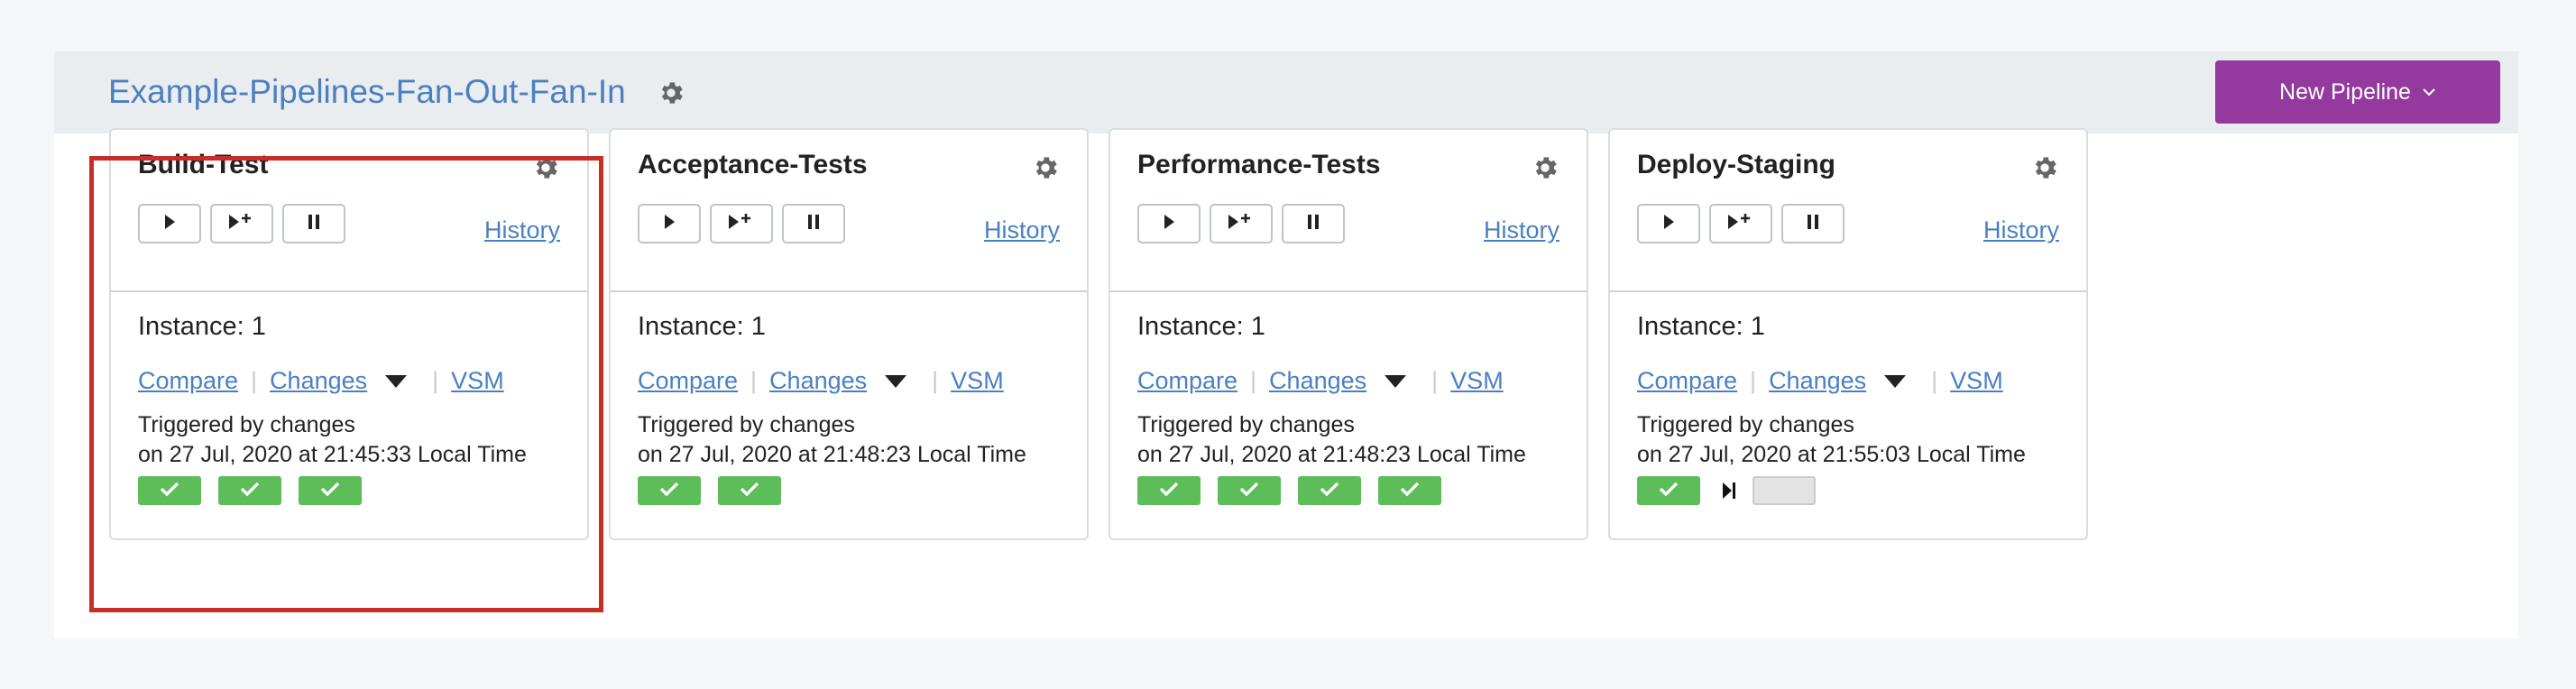 Image resolution: width=2576 pixels, height=689 pixels. Describe the element at coordinates (2429, 94) in the screenshot. I see `chevron-down-icon` at that location.